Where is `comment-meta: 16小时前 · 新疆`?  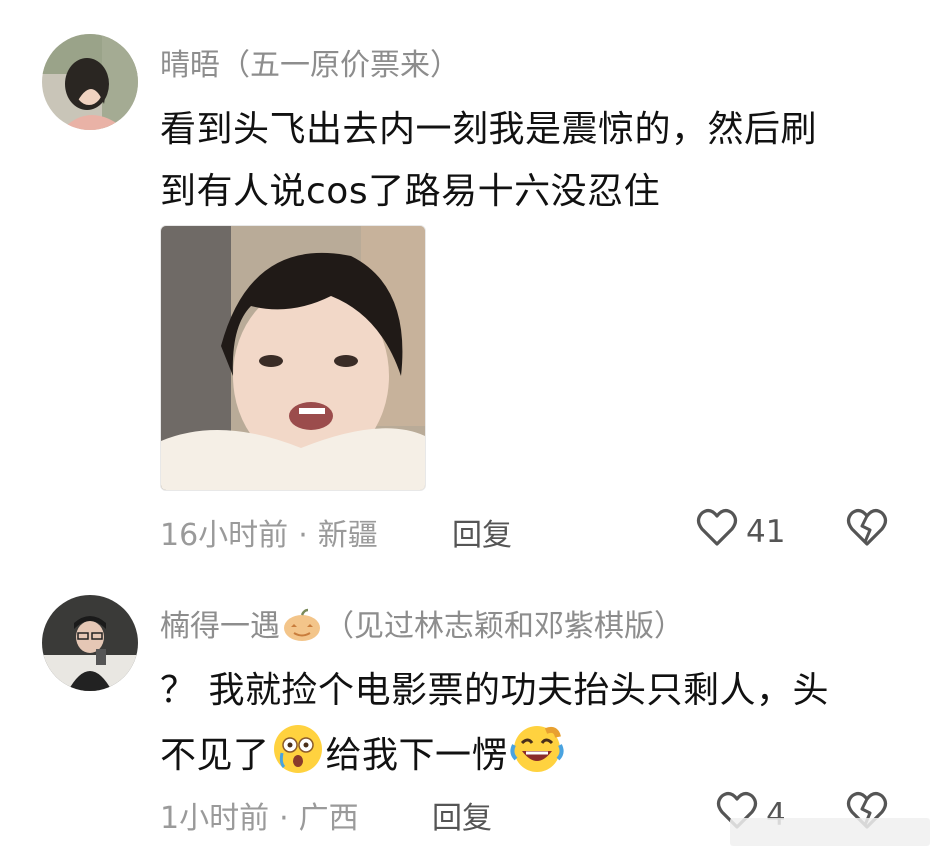 comment-meta: 16小时前 · 新疆 is located at coordinates (269, 532).